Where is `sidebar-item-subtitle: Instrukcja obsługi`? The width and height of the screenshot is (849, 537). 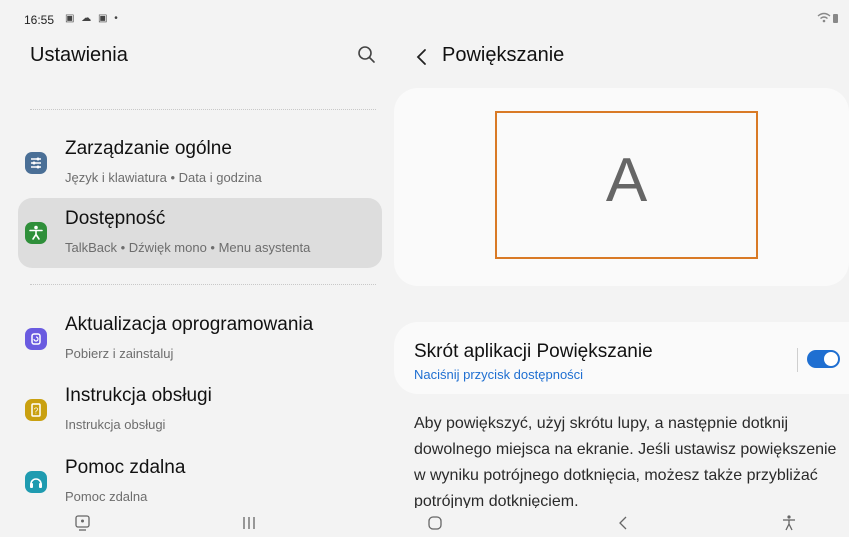 sidebar-item-subtitle: Instrukcja obsługi is located at coordinates (115, 424).